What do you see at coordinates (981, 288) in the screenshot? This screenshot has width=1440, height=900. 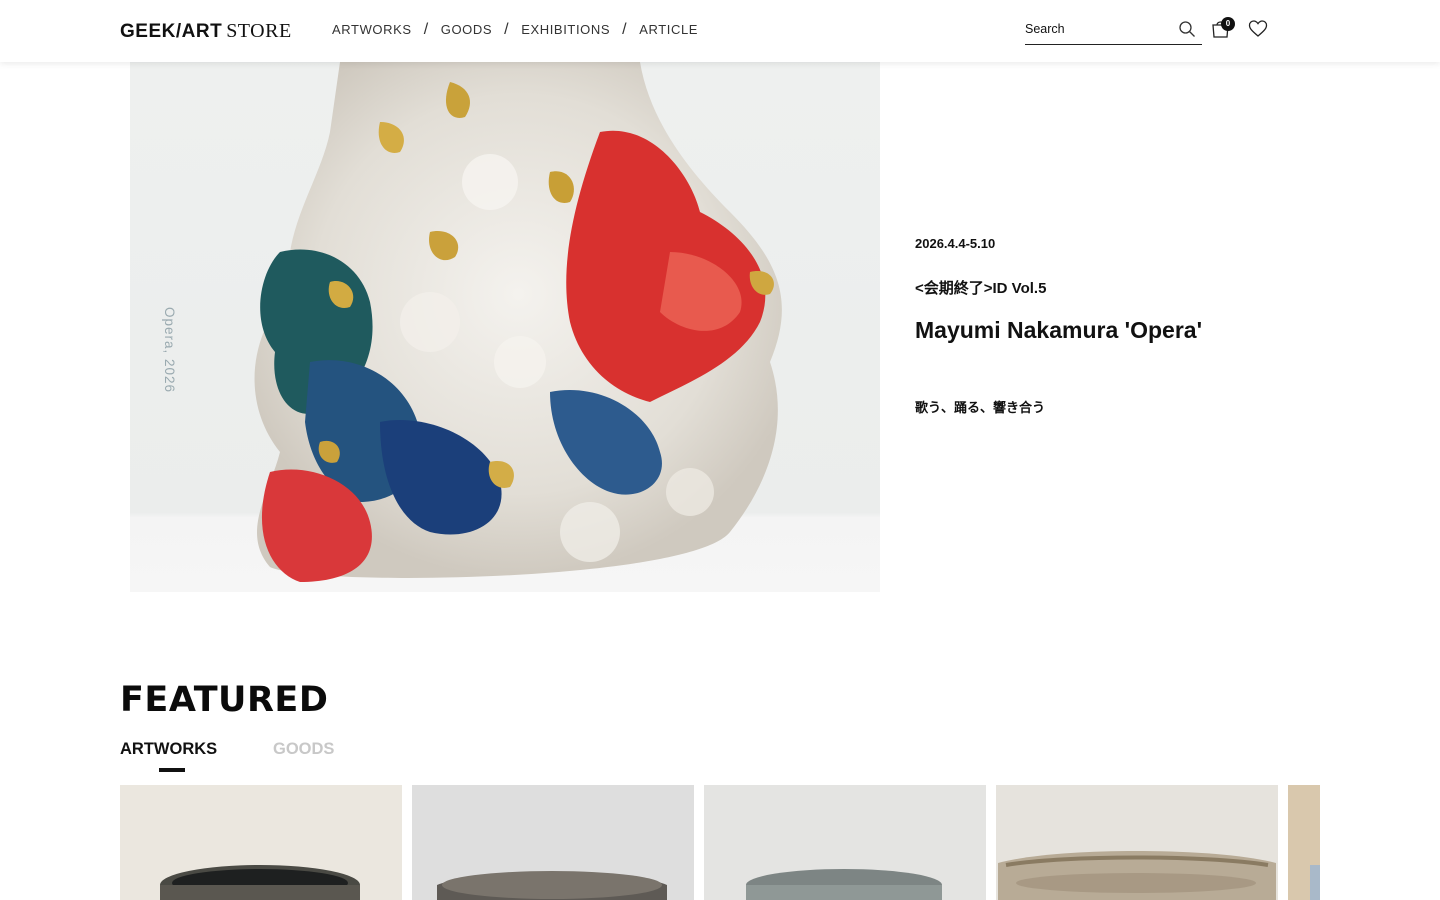 I see `exhibition-series: <会期終了>ID Vol.5` at bounding box center [981, 288].